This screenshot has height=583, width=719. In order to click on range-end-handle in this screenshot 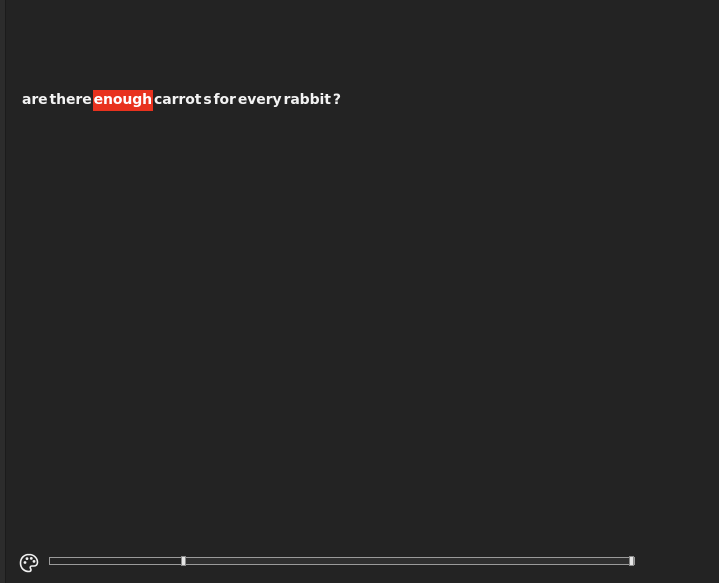, I will do `click(631, 561)`.